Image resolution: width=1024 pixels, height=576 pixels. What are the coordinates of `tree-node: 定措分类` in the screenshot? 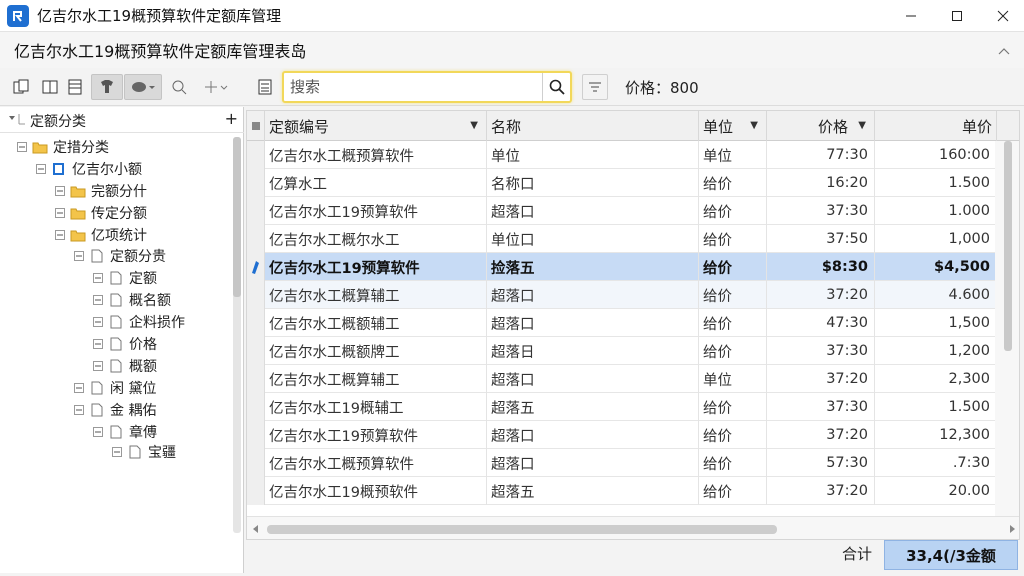 It's located at (62, 147).